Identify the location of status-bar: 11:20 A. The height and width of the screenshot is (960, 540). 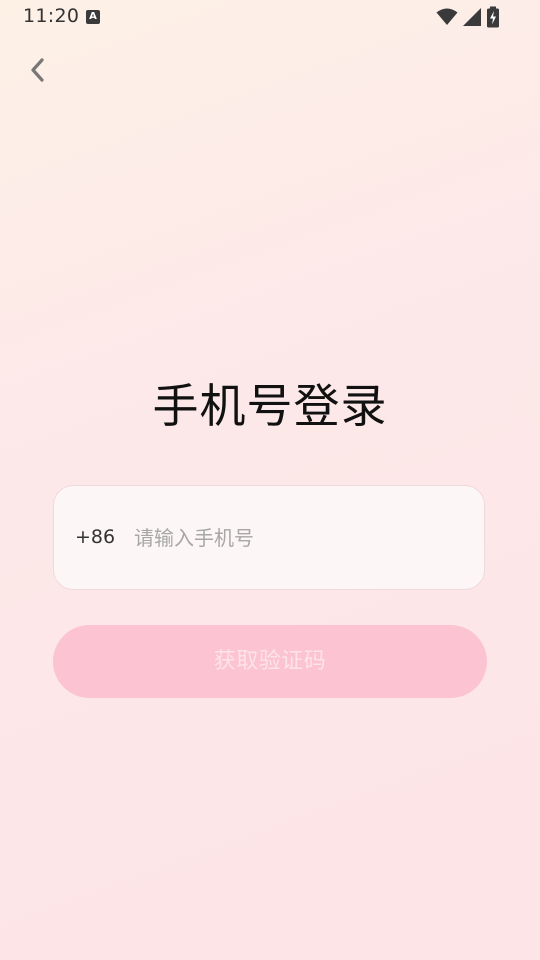
(270, 17).